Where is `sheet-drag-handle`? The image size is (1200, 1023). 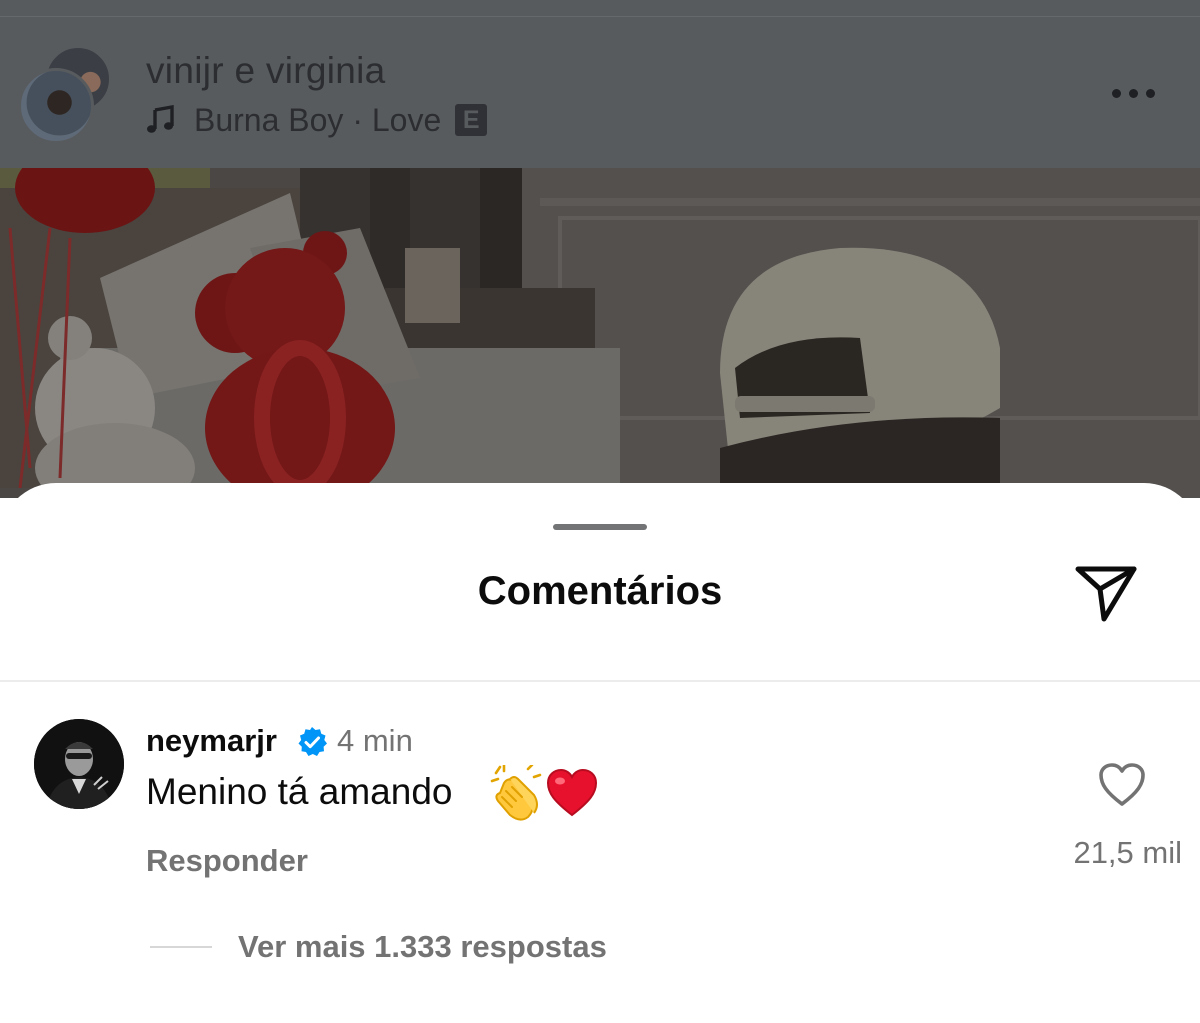
sheet-drag-handle is located at coordinates (600, 527).